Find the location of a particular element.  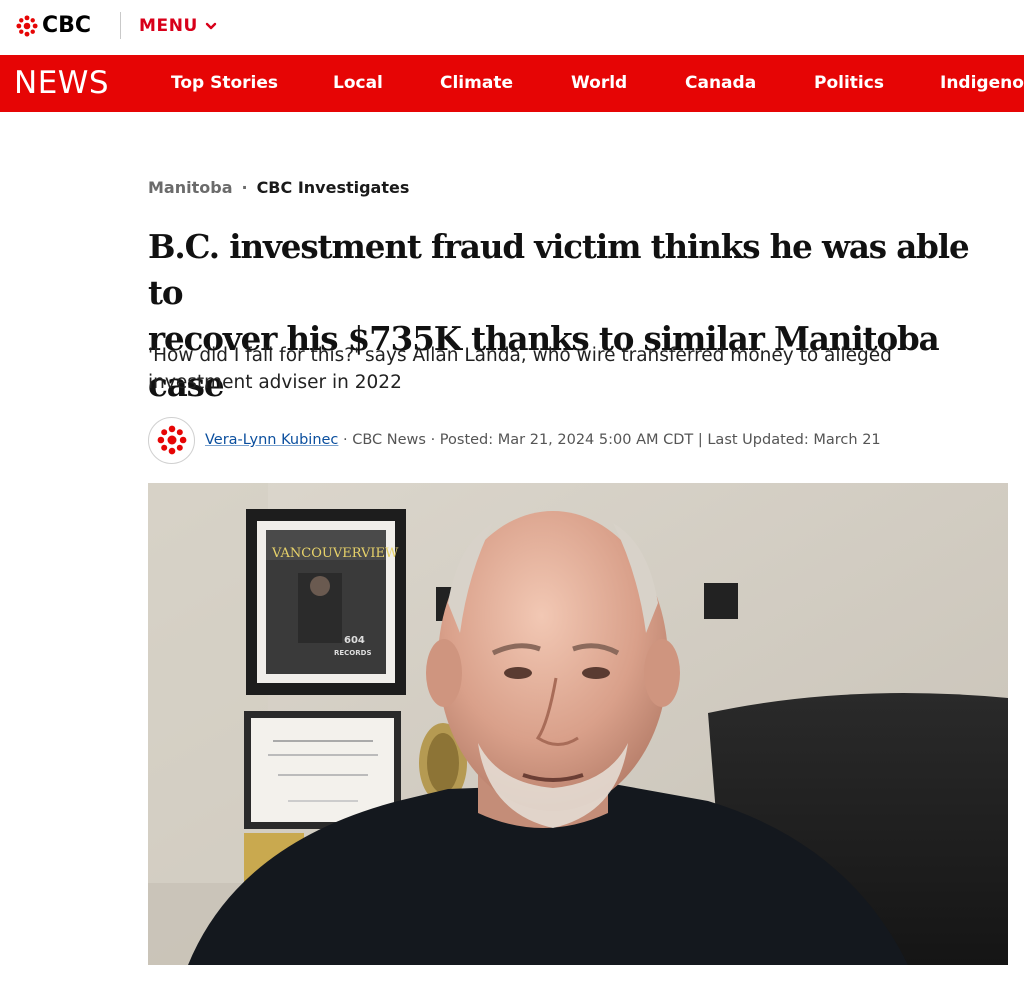

poster-text: VANCOUVERVIEW is located at coordinates (335, 553).